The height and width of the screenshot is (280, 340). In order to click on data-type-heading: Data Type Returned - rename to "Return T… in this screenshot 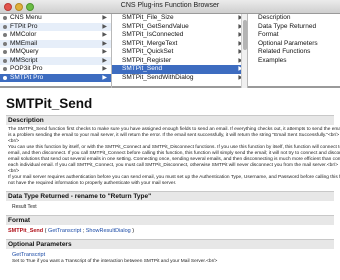, I will do `click(170, 196)`.